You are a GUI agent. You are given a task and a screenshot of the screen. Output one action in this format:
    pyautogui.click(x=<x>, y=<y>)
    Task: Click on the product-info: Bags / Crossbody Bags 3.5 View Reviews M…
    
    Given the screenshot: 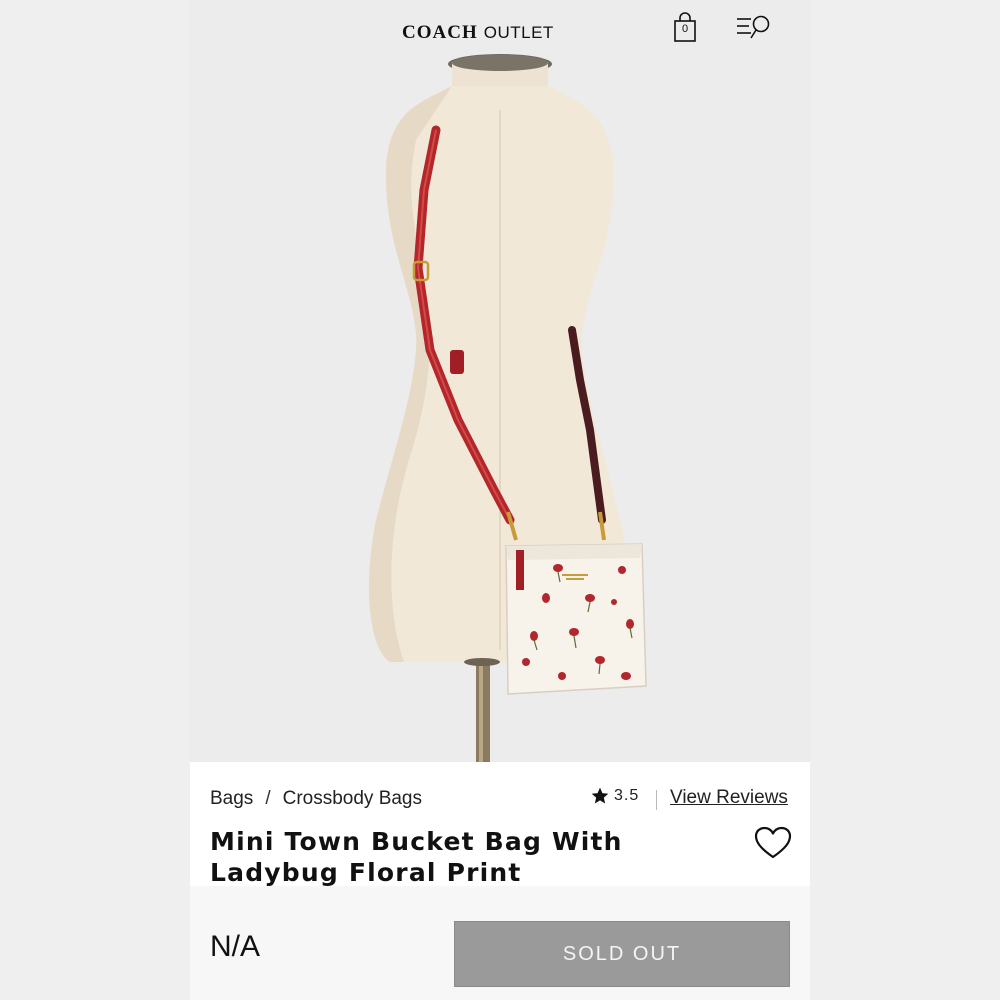 What is the action you would take?
    pyautogui.click(x=500, y=824)
    